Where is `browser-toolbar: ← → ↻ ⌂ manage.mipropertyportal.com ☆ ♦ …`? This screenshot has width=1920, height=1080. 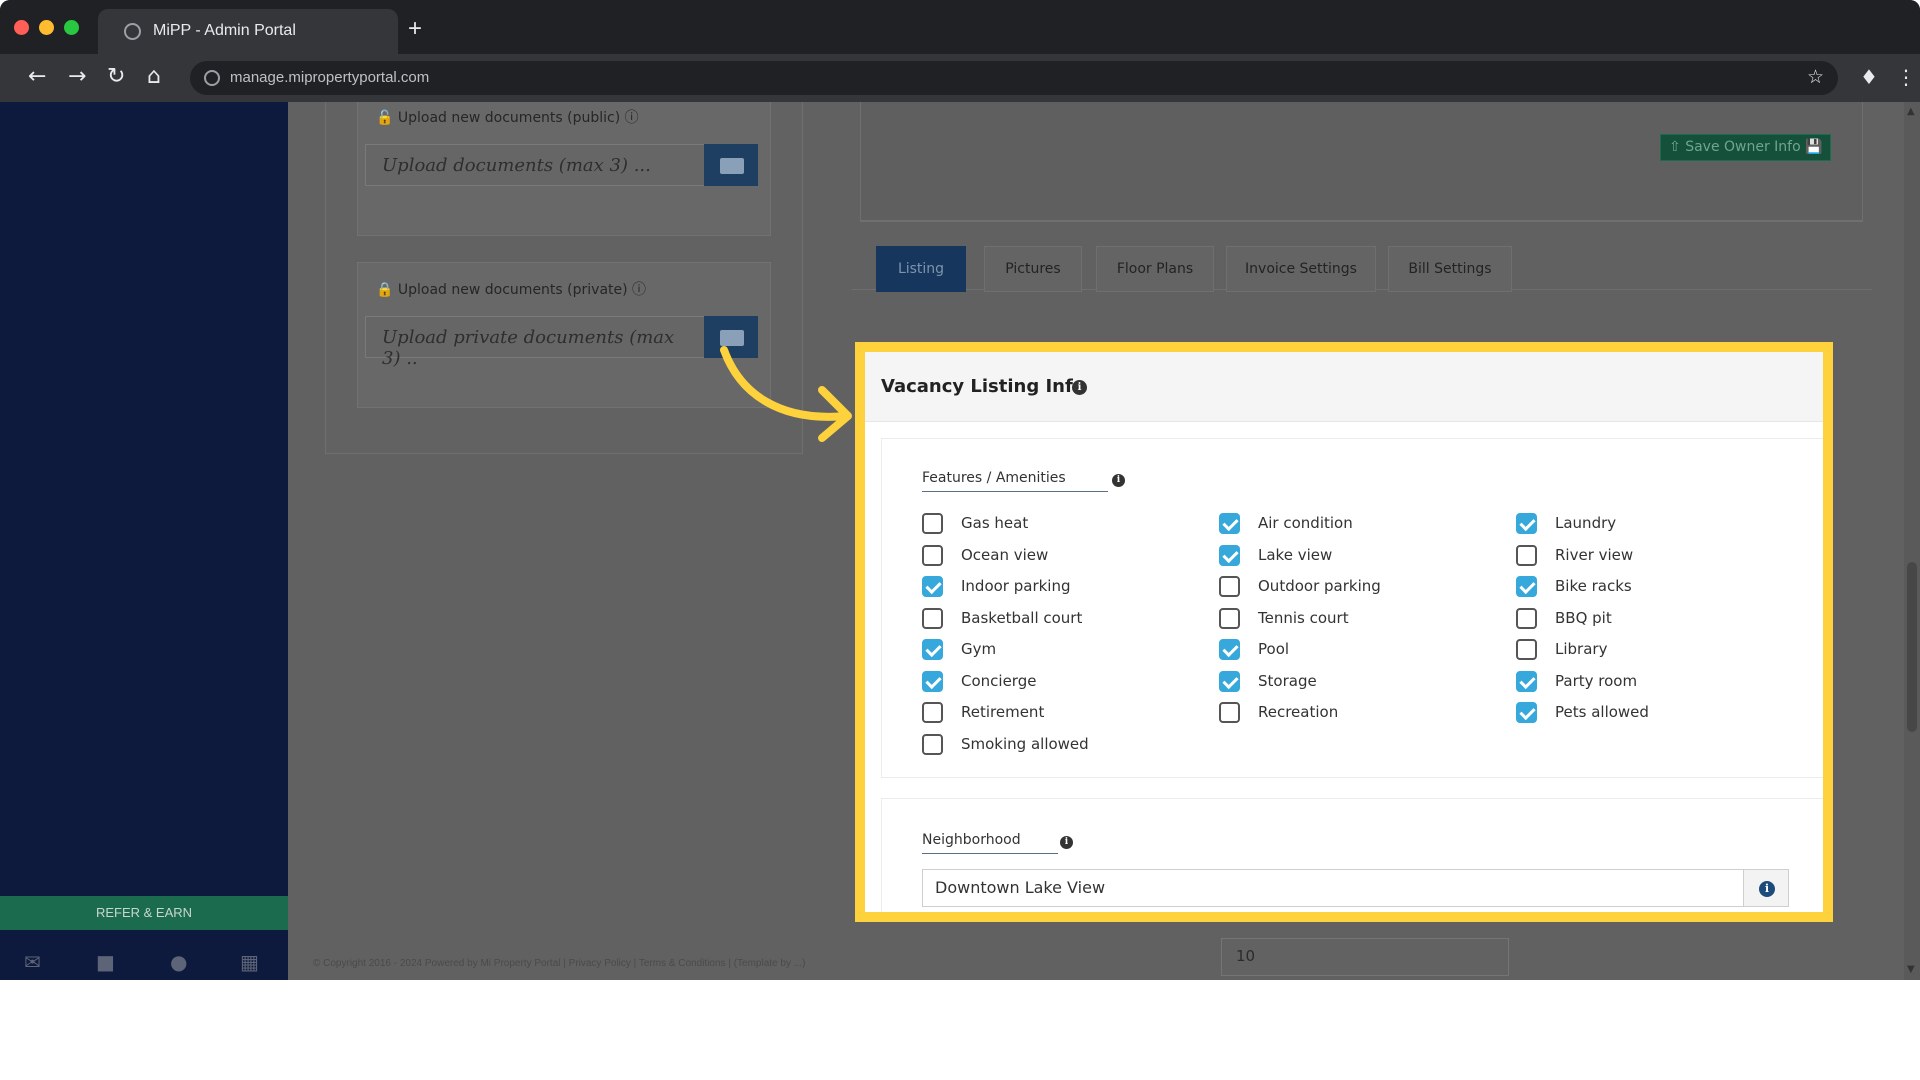 browser-toolbar: ← → ↻ ⌂ manage.mipropertyportal.com ☆ ♦ … is located at coordinates (960, 78).